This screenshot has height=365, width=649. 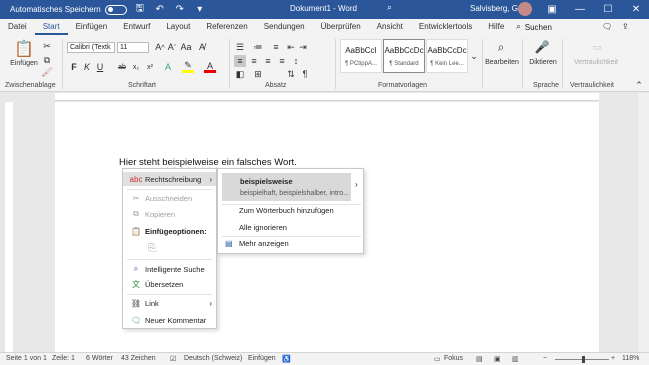 What do you see at coordinates (74, 67) in the screenshot?
I see `bold-icon: F` at bounding box center [74, 67].